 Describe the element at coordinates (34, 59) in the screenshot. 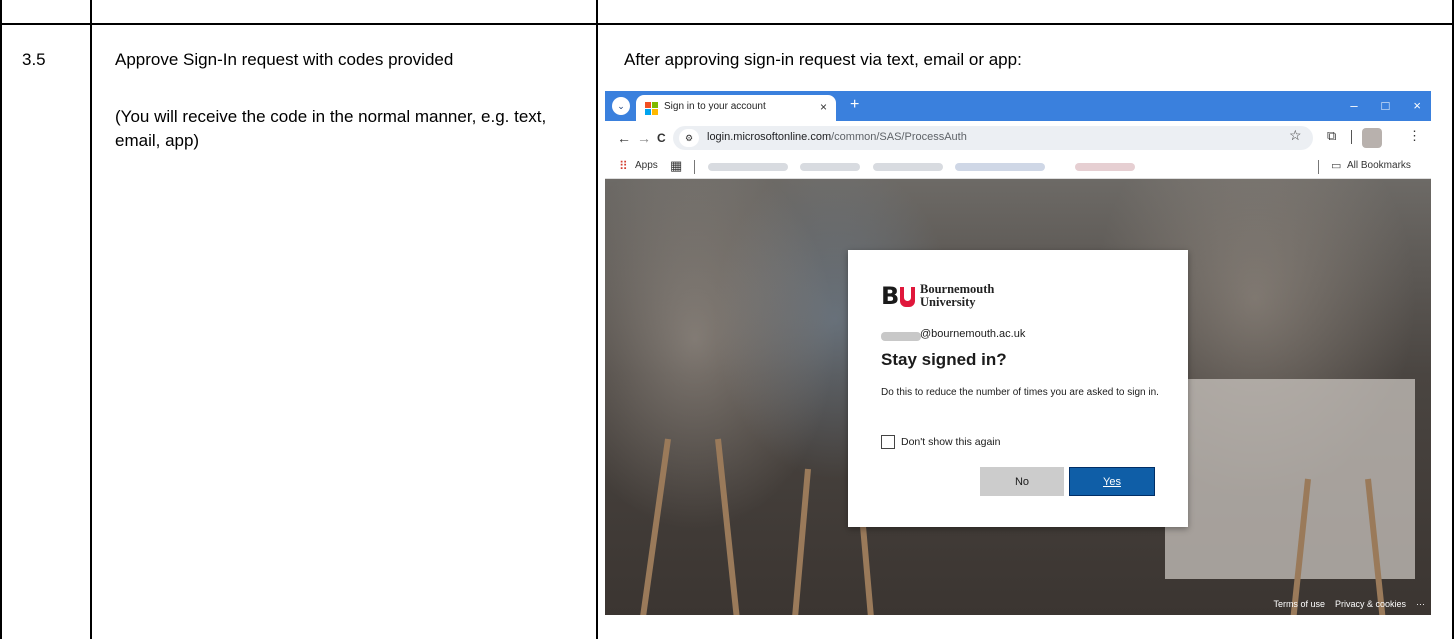

I see `step-number: 3.5` at that location.